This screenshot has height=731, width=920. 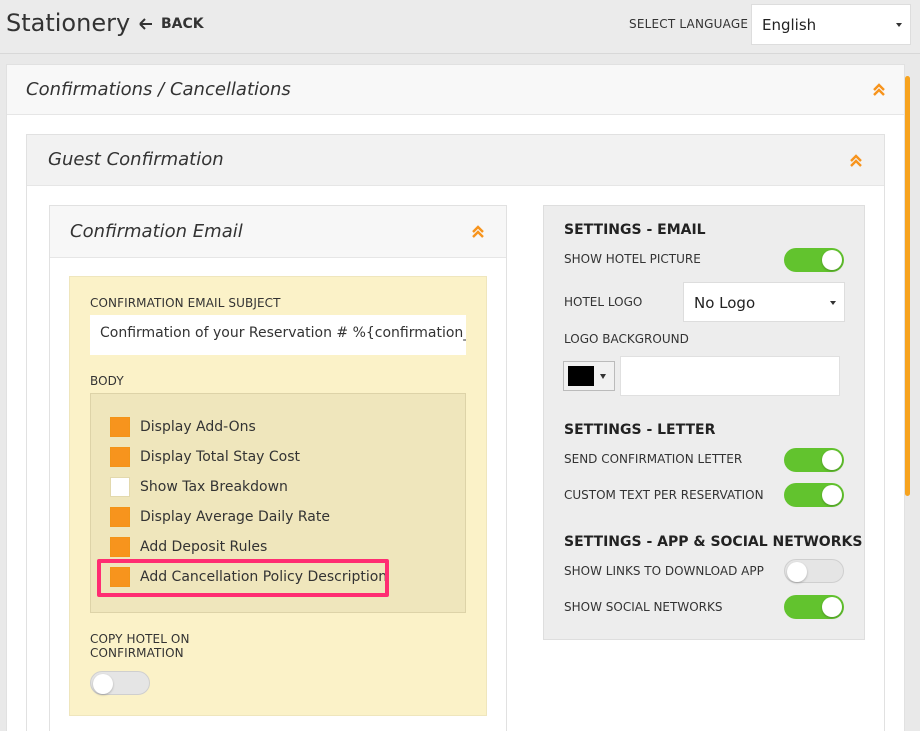 What do you see at coordinates (460, 27) in the screenshot?
I see `top-bar: Stationery BACK SELECT LANGUAGE English` at bounding box center [460, 27].